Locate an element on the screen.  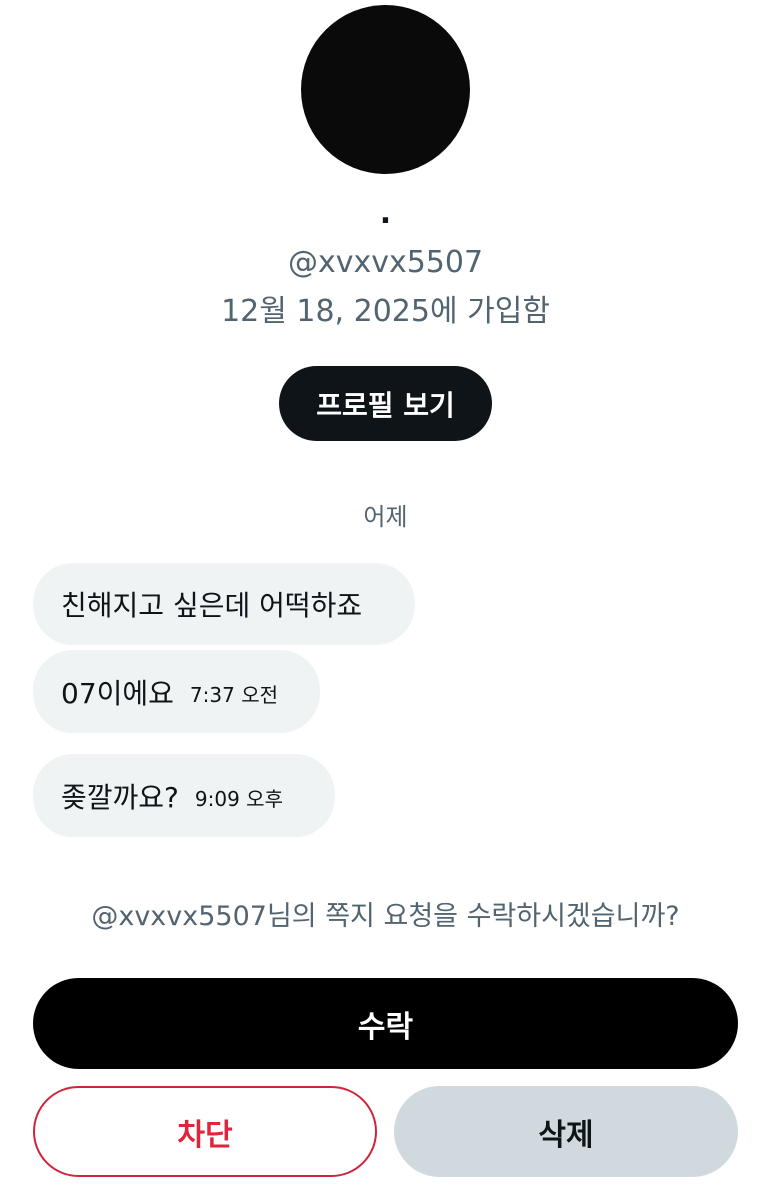
avatar is located at coordinates (385, 89).